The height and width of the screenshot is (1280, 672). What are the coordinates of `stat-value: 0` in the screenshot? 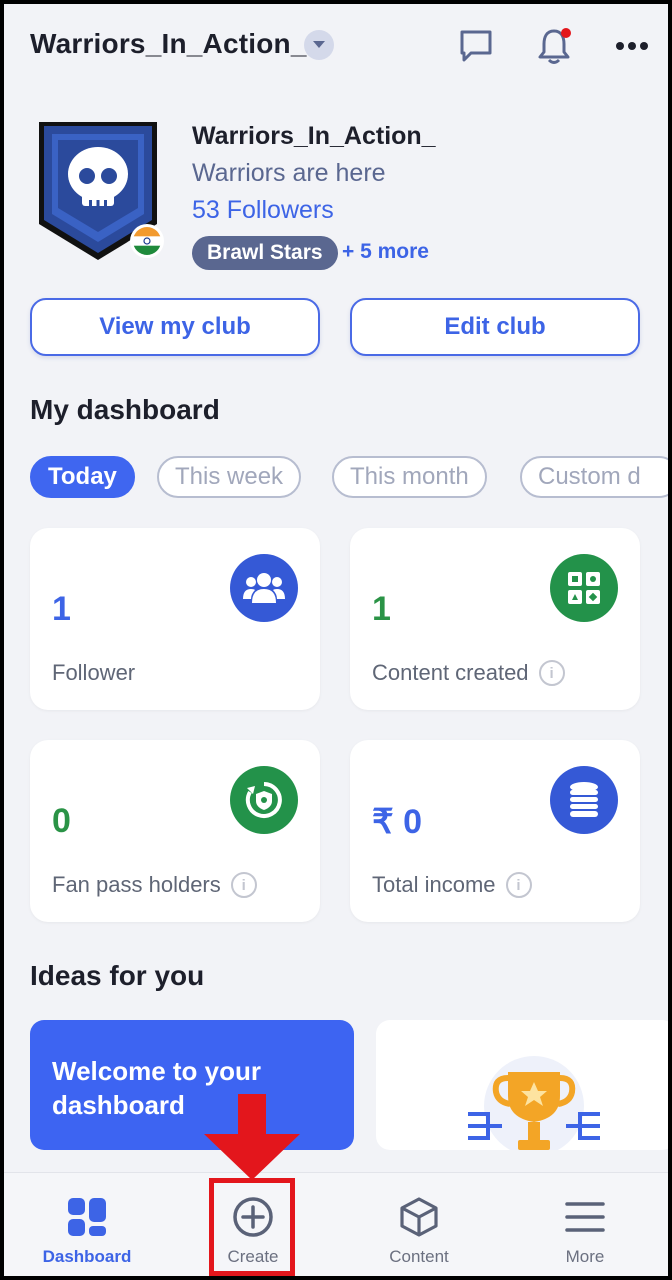 It's located at (61, 821).